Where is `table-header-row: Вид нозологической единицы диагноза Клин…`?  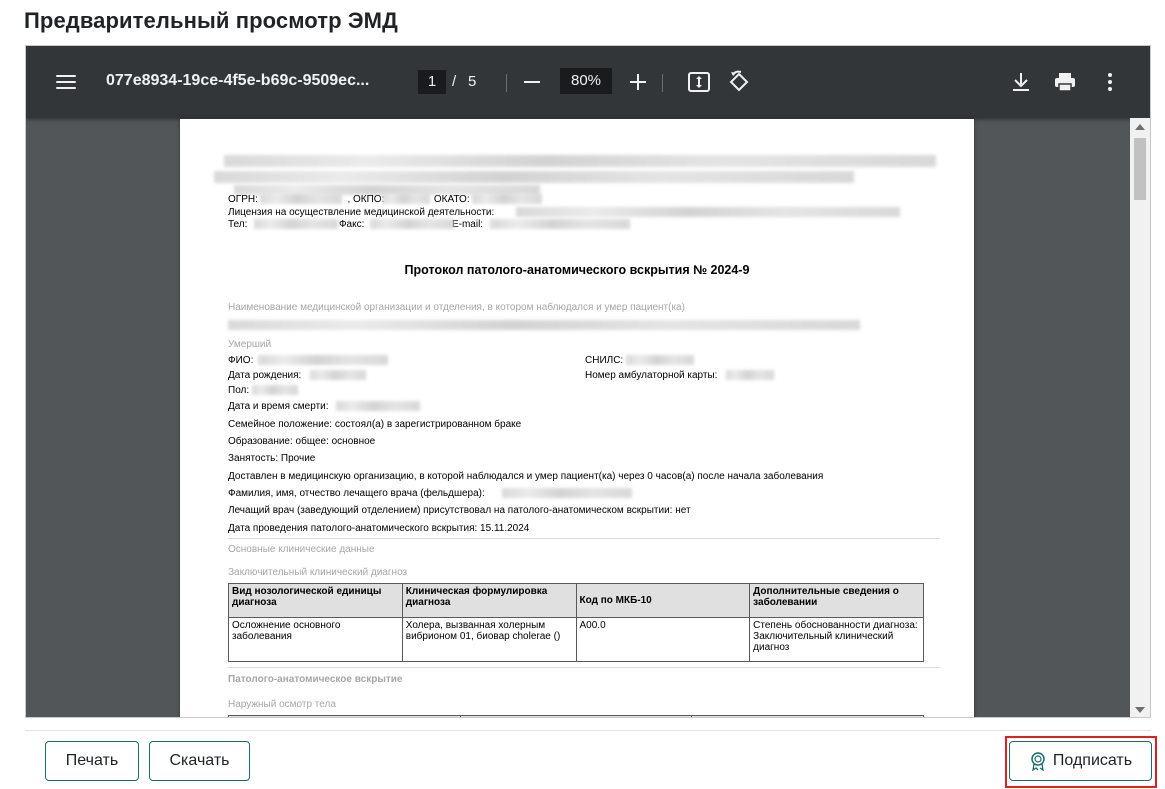
table-header-row: Вид нозологической единицы диагноза Клин… is located at coordinates (576, 600).